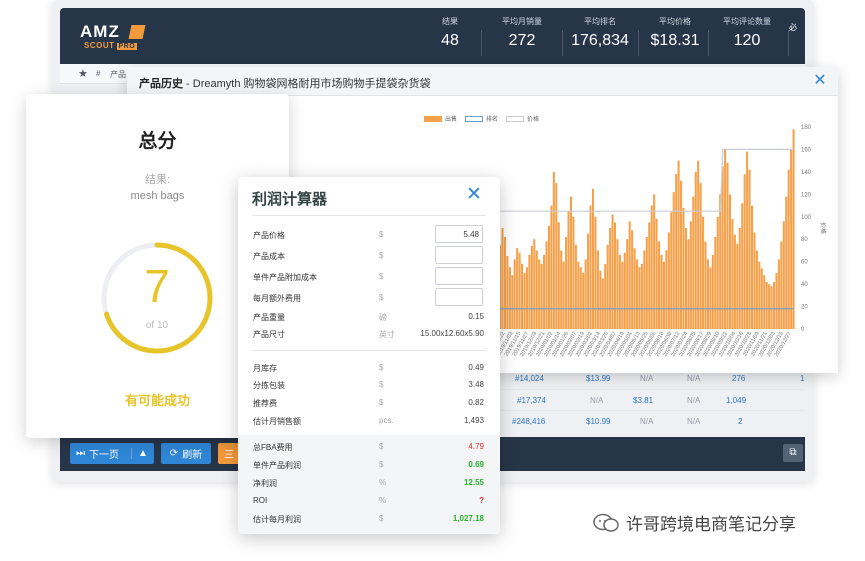  I want to click on extra-cost-input, so click(459, 276).